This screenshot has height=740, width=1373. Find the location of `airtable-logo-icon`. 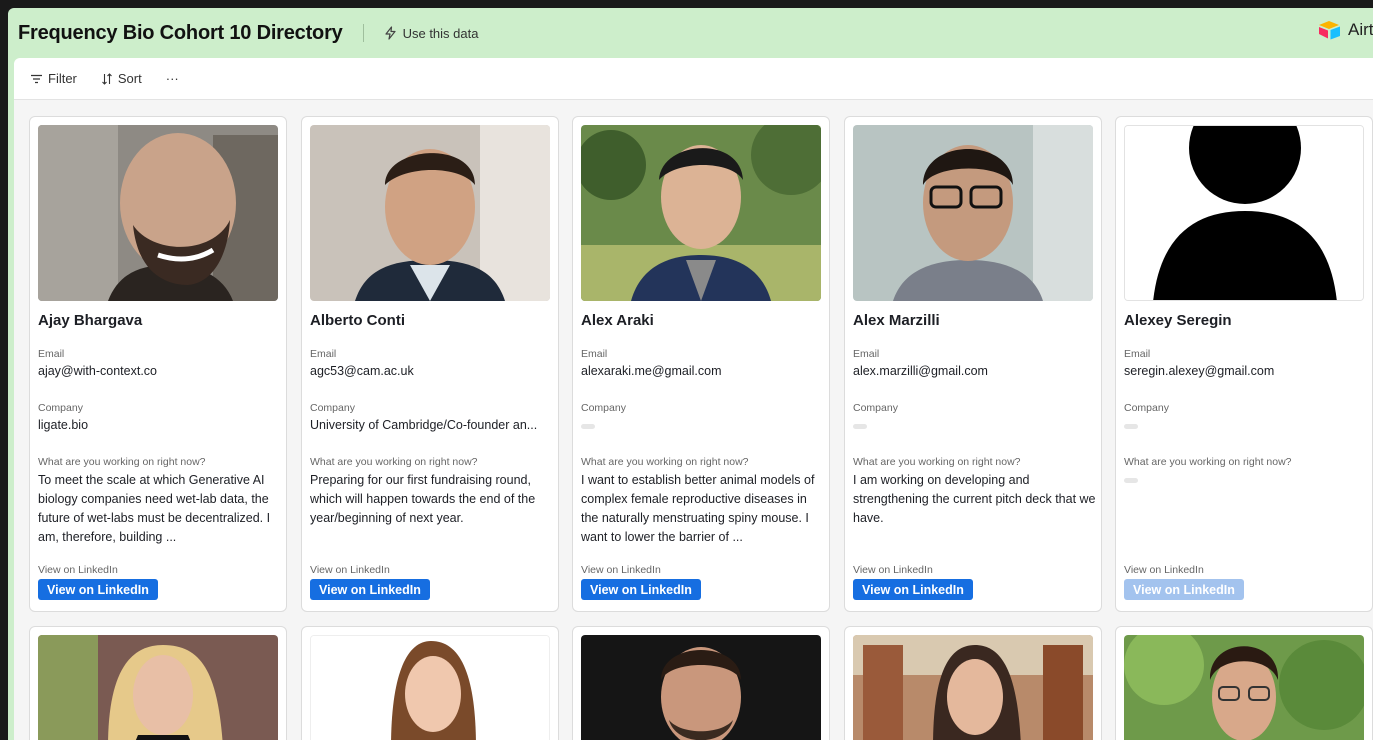

airtable-logo-icon is located at coordinates (1330, 30).